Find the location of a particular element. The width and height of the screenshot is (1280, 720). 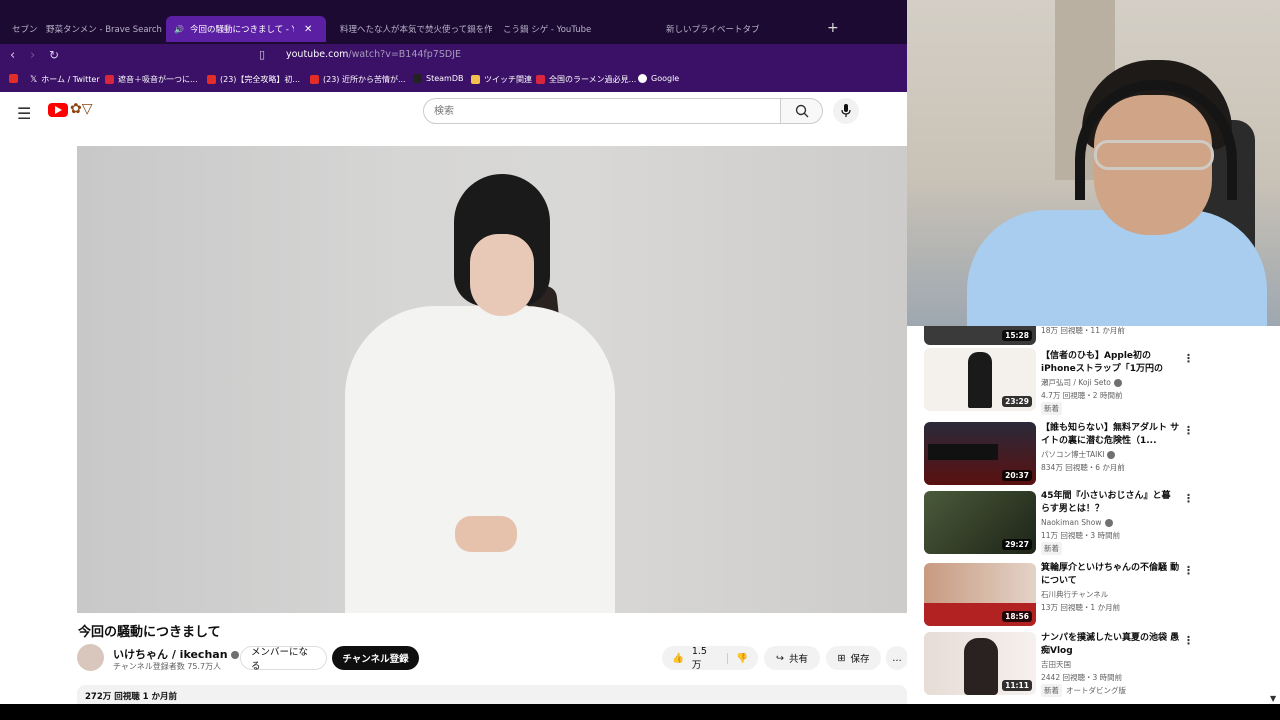

channel-name-link: いけちゃん / ikechan is located at coordinates (176, 654).